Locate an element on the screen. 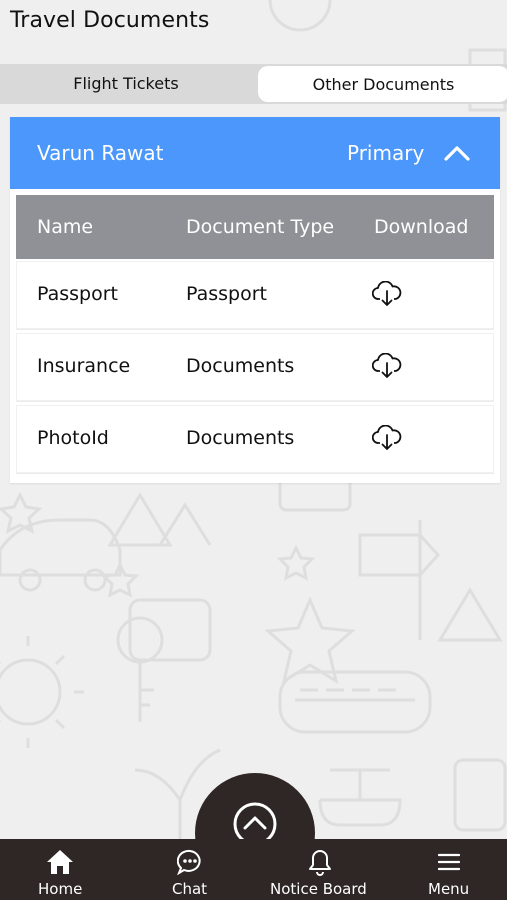 This screenshot has height=900, width=507. home-icon is located at coordinates (60, 862).